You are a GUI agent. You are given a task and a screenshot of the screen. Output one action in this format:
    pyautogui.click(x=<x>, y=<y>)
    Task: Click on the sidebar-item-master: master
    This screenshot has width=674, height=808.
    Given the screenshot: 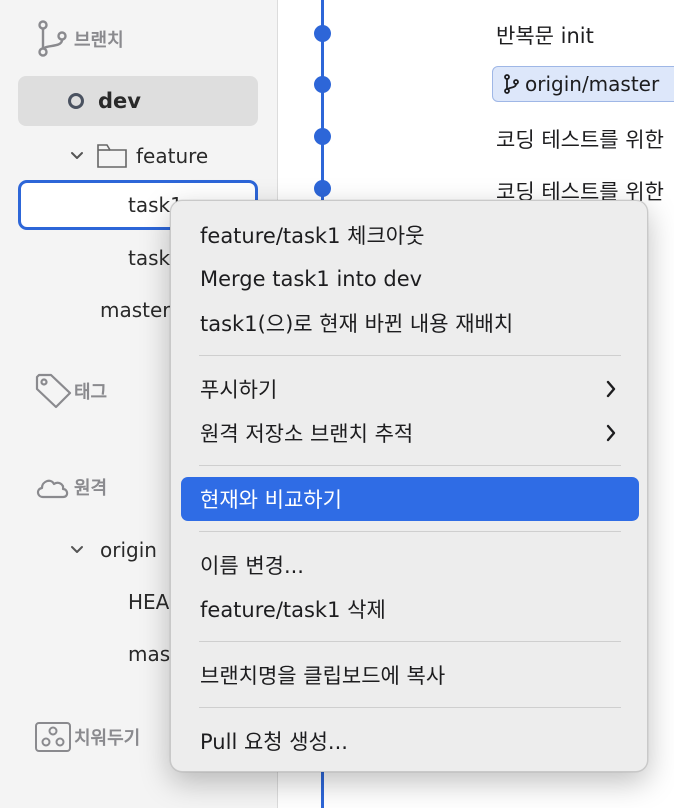 What is the action you would take?
    pyautogui.click(x=135, y=310)
    